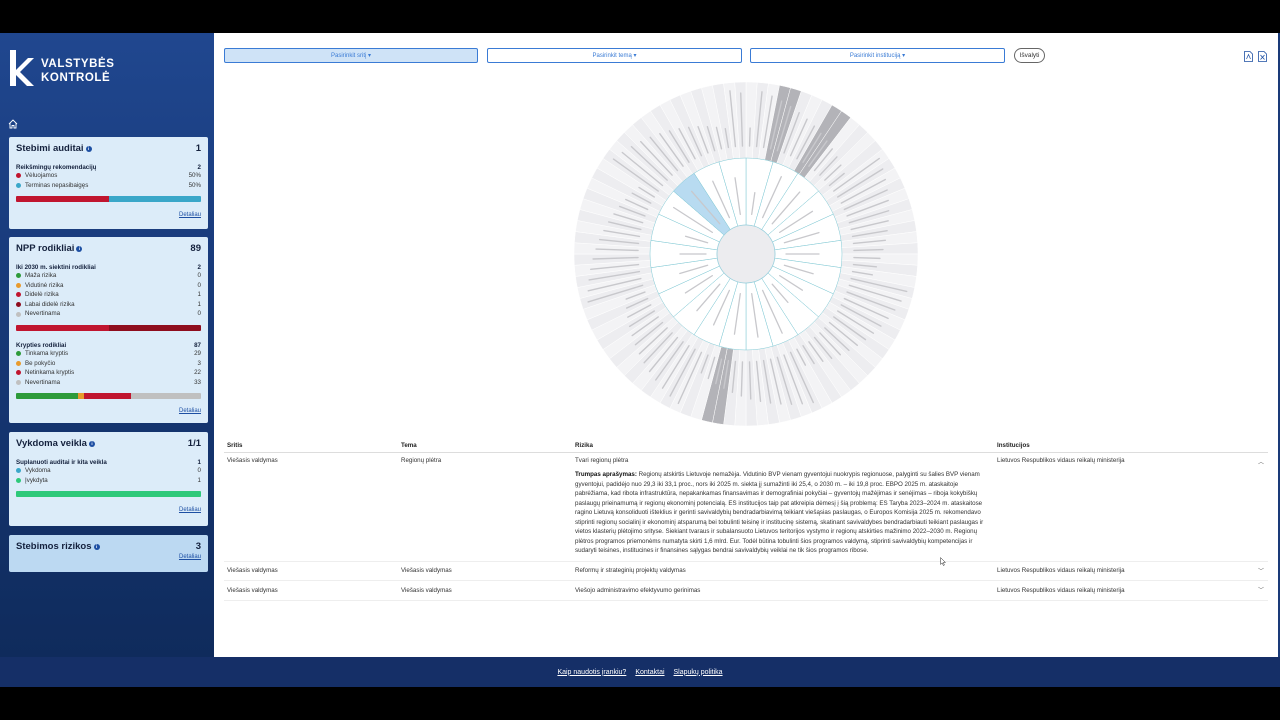  I want to click on activity-detail-link: Detaliau, so click(108, 510).